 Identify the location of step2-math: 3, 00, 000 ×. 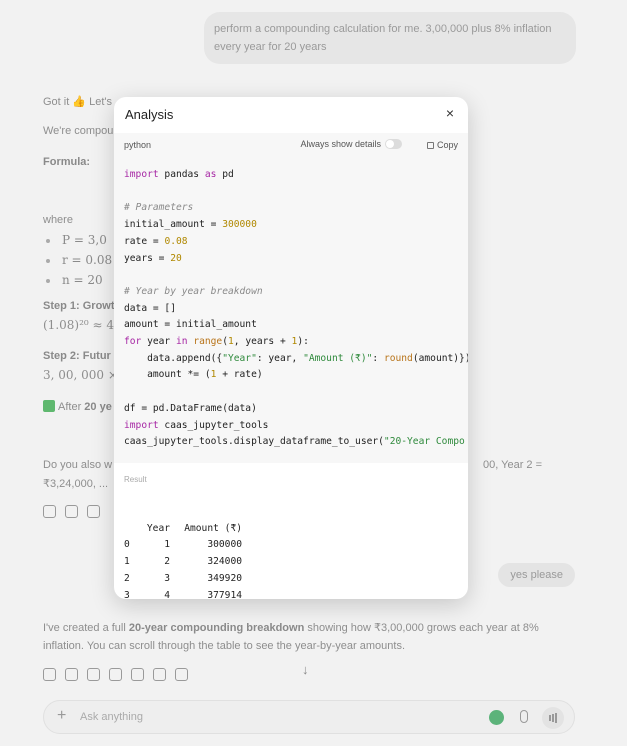
(80, 375).